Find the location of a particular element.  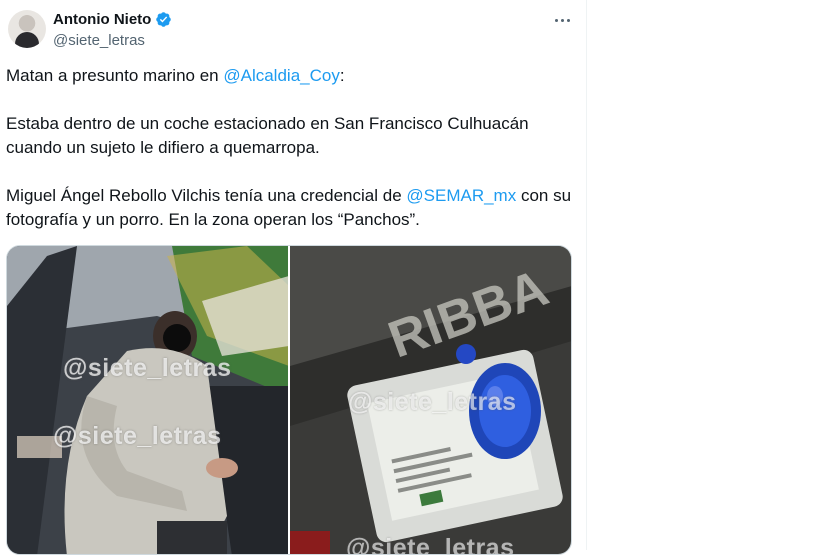

author-name: Antonio Nieto is located at coordinates (102, 19).